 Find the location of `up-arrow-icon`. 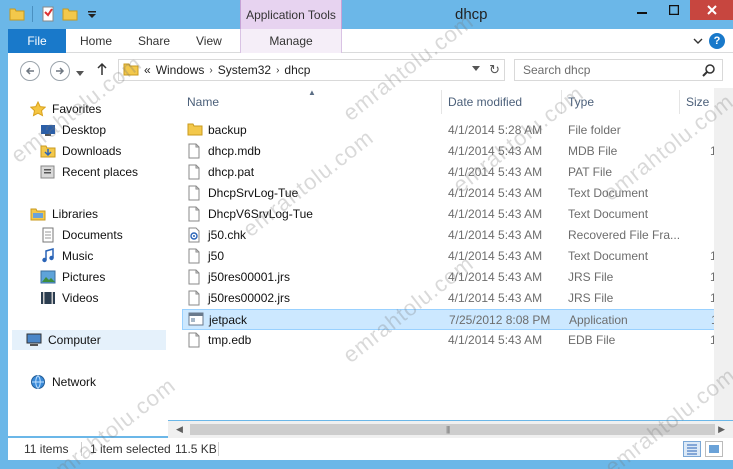

up-arrow-icon is located at coordinates (102, 70).